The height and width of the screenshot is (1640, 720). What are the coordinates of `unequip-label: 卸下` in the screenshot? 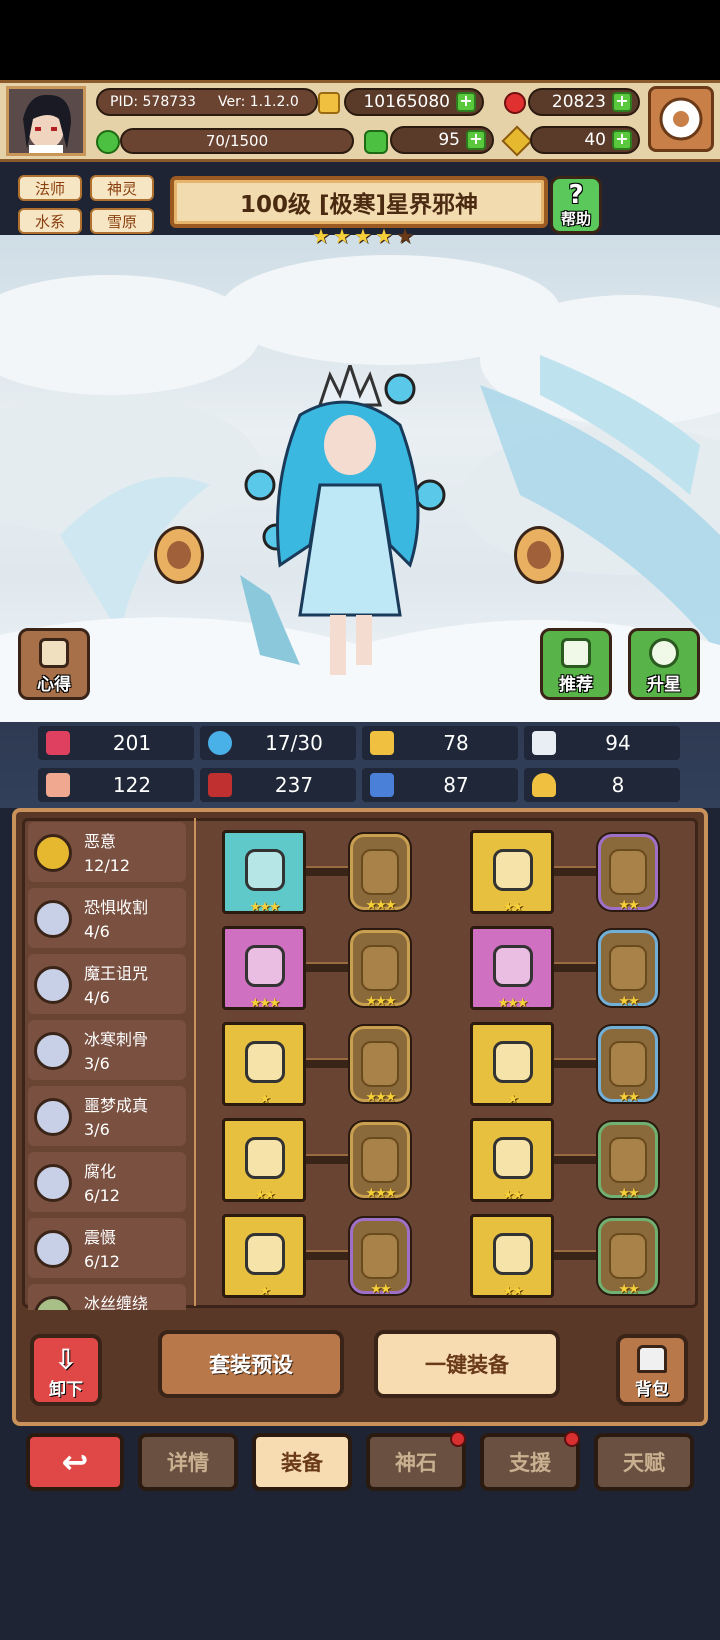 It's located at (66, 1390).